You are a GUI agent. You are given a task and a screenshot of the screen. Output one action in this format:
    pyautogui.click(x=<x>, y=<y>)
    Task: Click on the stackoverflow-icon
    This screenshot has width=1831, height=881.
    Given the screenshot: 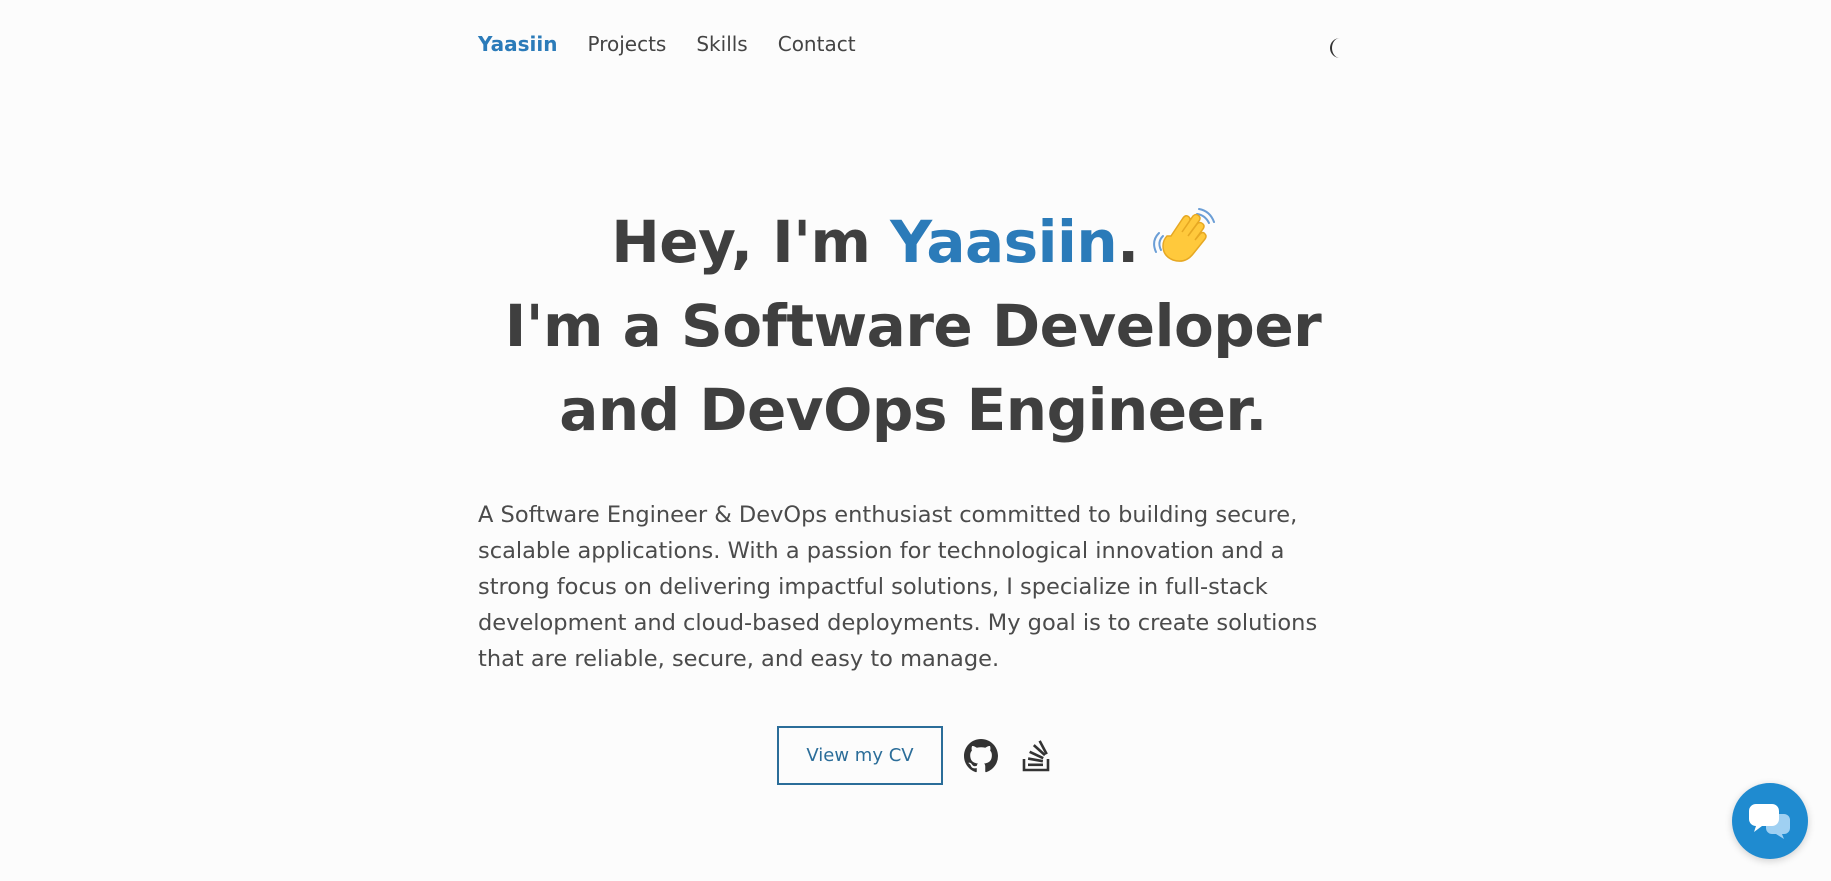 What is the action you would take?
    pyautogui.click(x=1036, y=755)
    